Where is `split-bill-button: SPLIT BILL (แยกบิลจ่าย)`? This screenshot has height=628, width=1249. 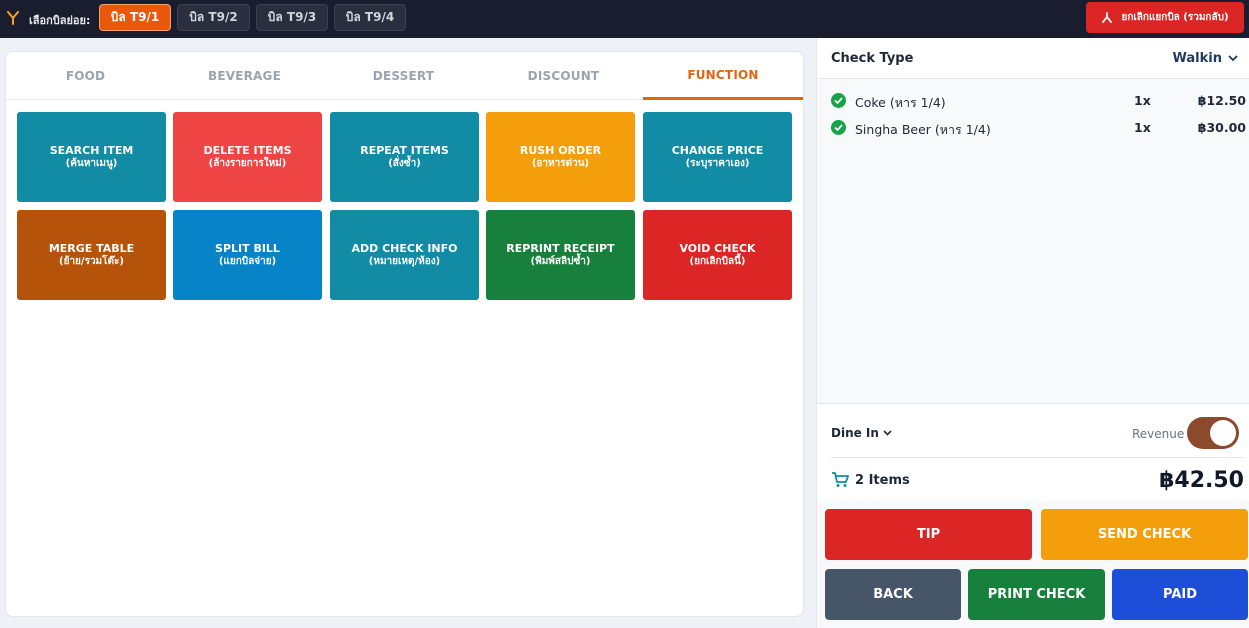
split-bill-button: SPLIT BILL (แยกบิลจ่าย) is located at coordinates (247, 255).